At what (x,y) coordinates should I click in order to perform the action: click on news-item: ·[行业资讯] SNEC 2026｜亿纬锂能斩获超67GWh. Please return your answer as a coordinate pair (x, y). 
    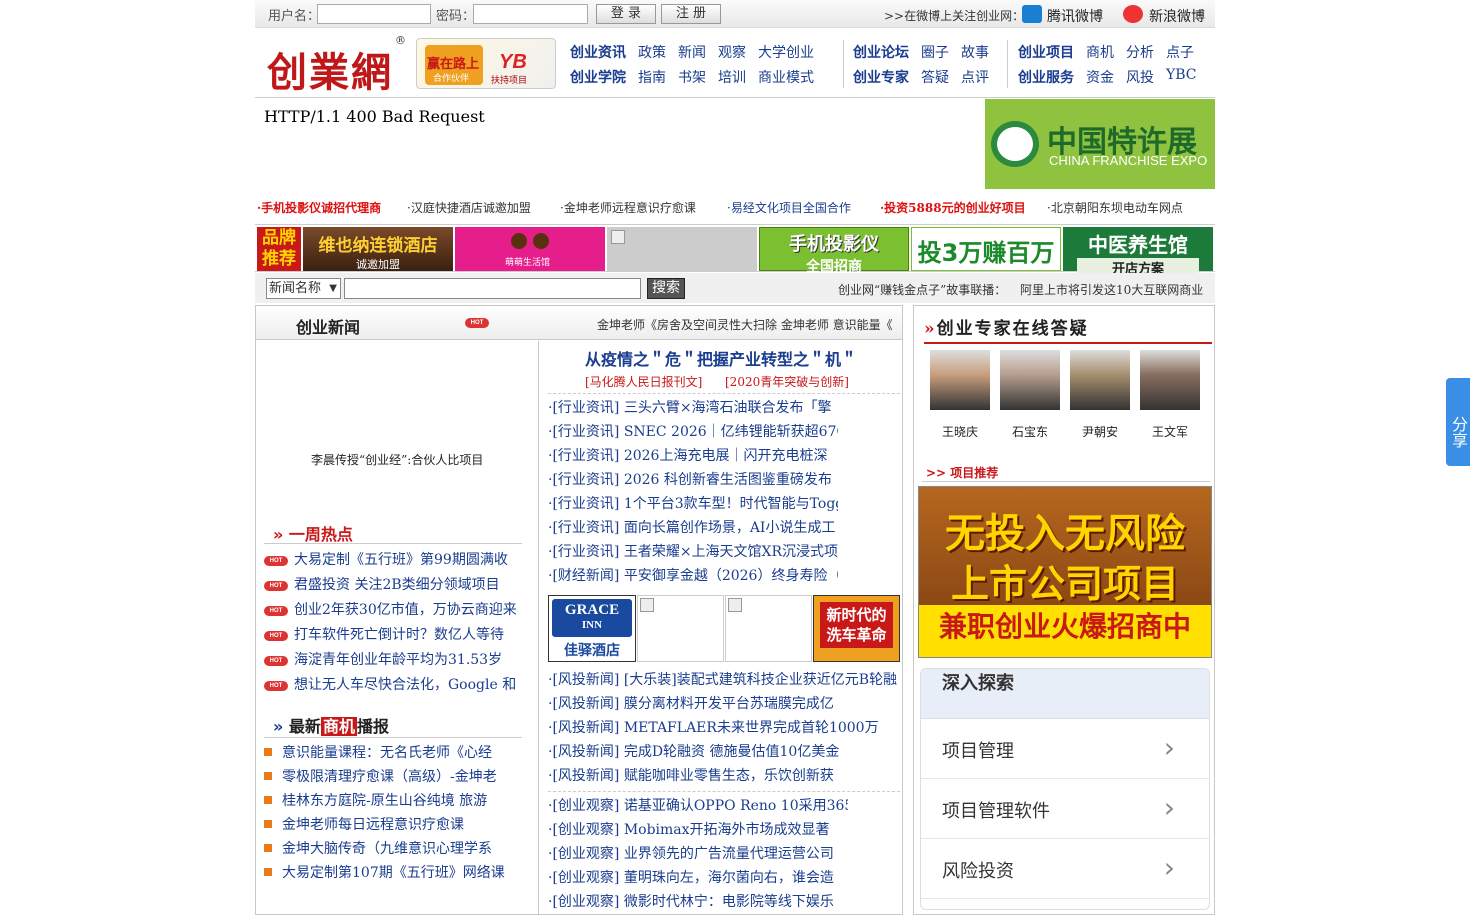
    Looking at the image, I should click on (693, 432).